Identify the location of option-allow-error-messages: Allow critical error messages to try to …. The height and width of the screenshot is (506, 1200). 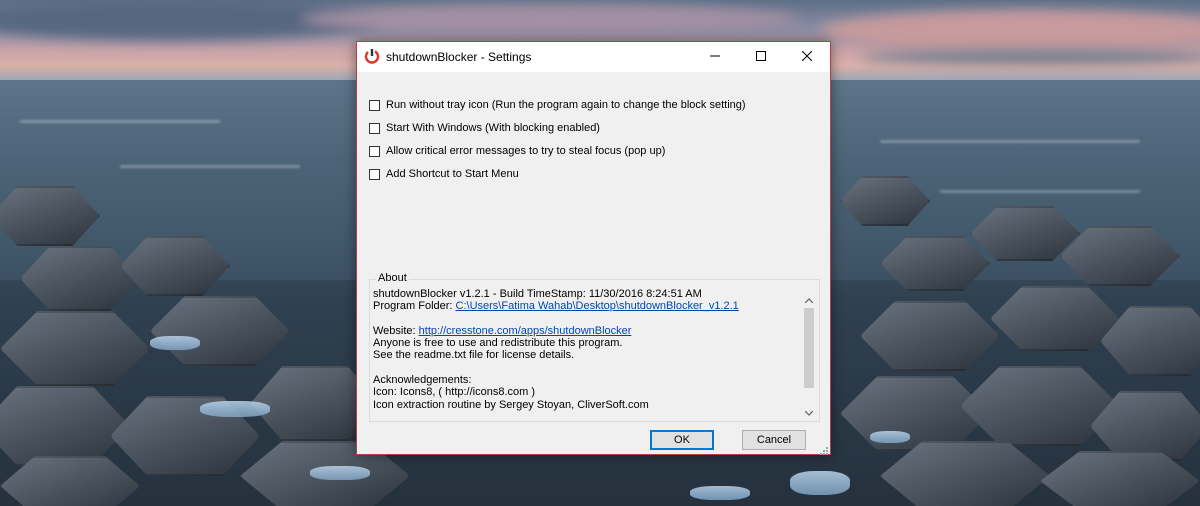
(517, 151).